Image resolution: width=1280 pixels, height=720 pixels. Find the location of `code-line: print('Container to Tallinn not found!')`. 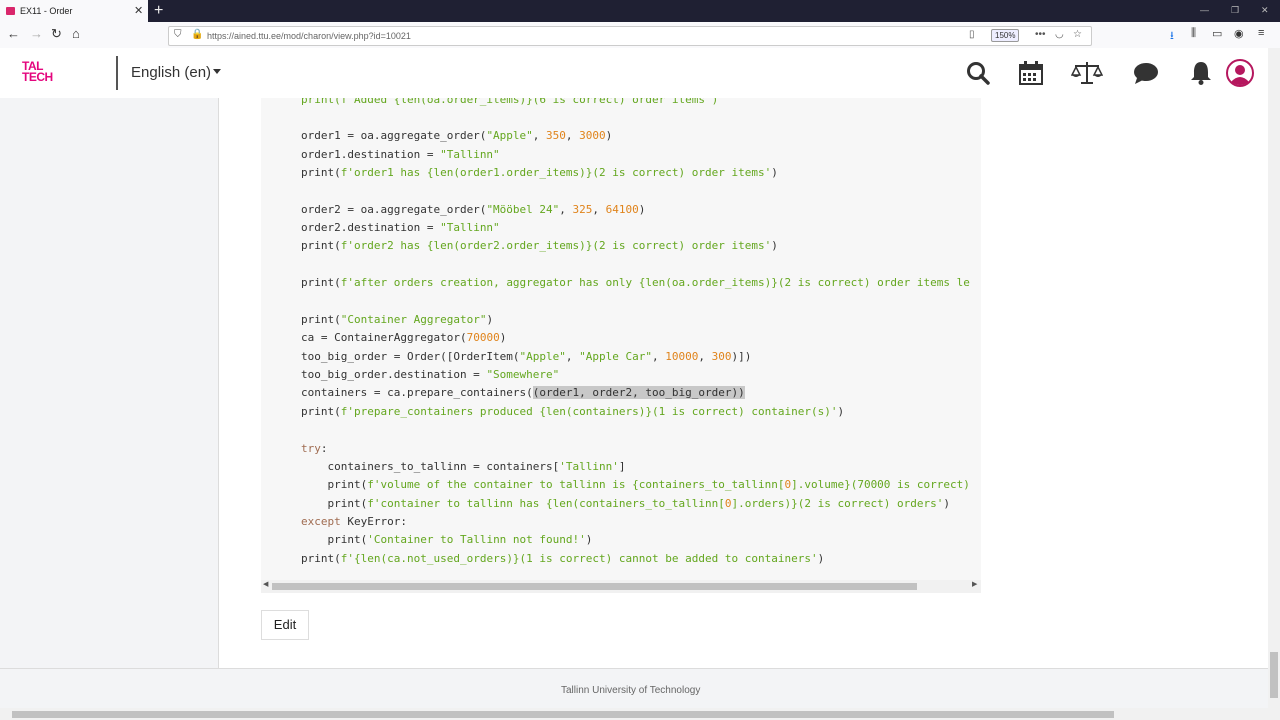

code-line: print('Container to Tallinn not found!') is located at coordinates (446, 539).